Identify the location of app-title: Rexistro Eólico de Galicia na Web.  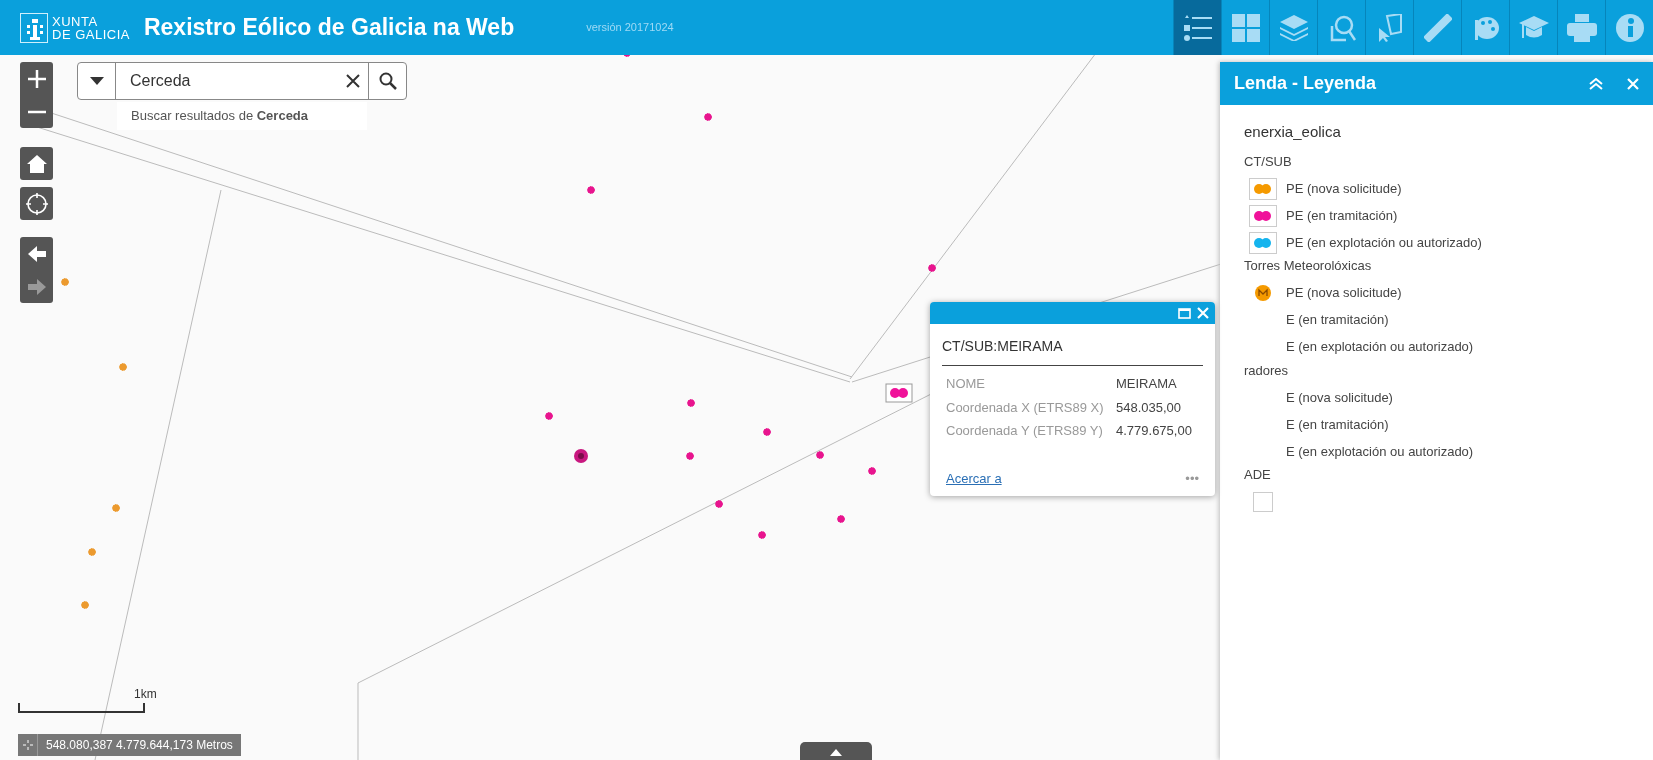
(329, 28).